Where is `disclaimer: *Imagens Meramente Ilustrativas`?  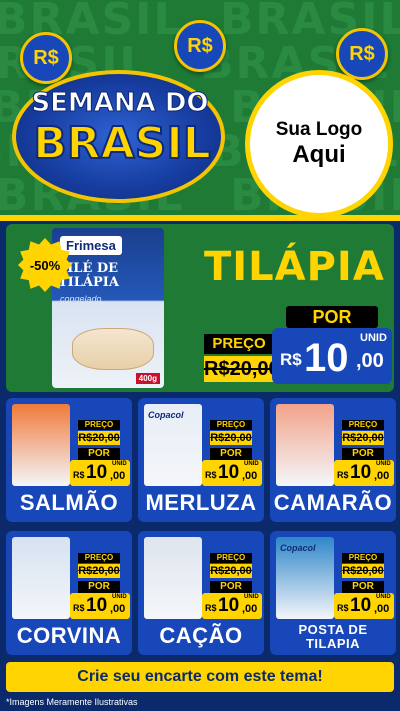 disclaimer: *Imagens Meramente Ilustrativas is located at coordinates (72, 702).